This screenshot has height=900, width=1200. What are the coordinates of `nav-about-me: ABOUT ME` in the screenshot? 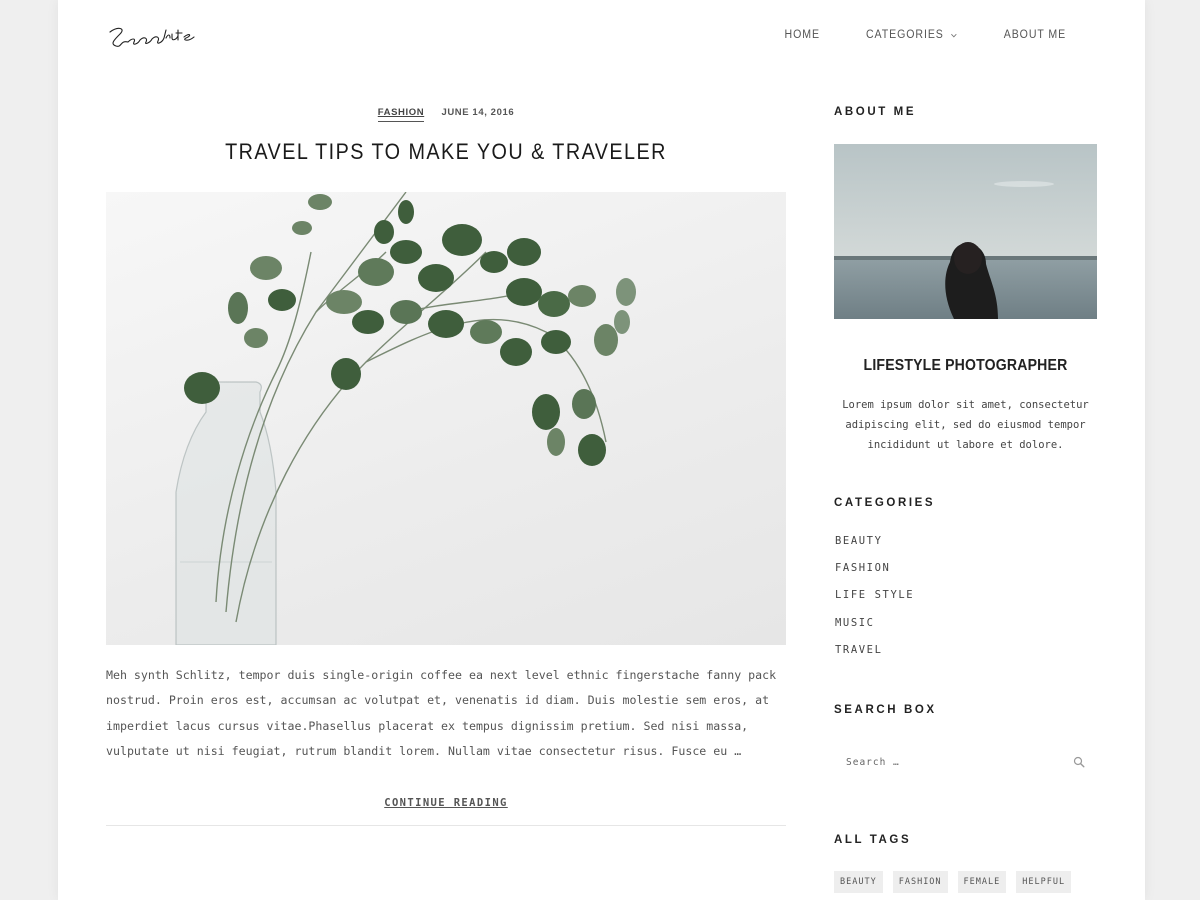 It's located at (1035, 35).